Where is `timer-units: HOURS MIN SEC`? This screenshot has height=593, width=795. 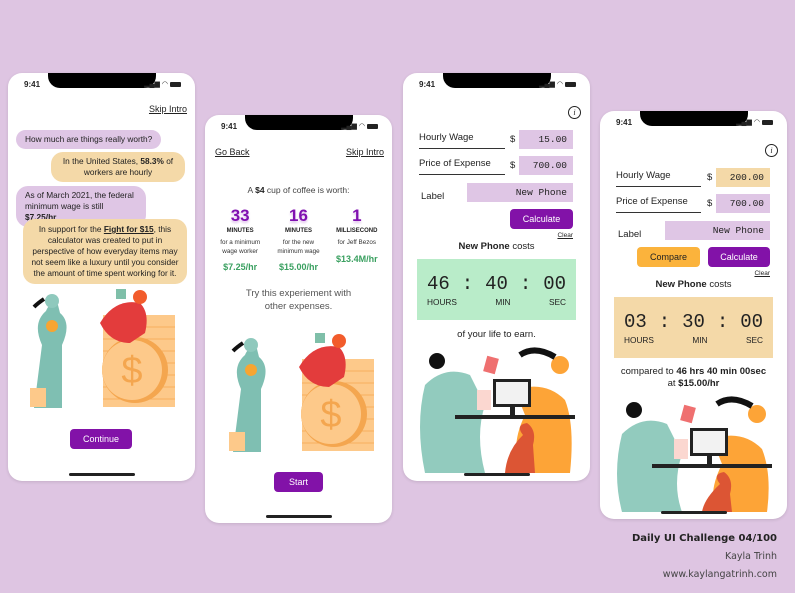
timer-units: HOURS MIN SEC is located at coordinates (693, 340).